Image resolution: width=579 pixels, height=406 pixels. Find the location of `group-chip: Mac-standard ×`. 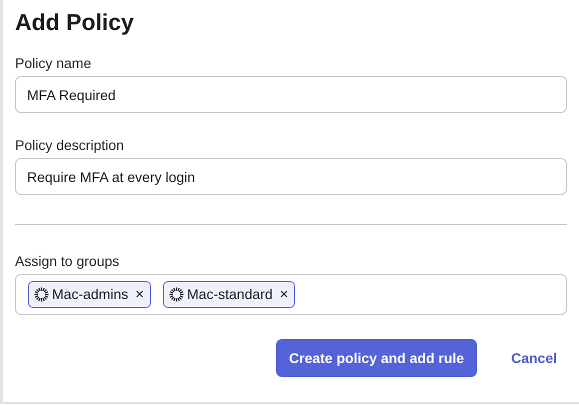

group-chip: Mac-standard × is located at coordinates (229, 294).